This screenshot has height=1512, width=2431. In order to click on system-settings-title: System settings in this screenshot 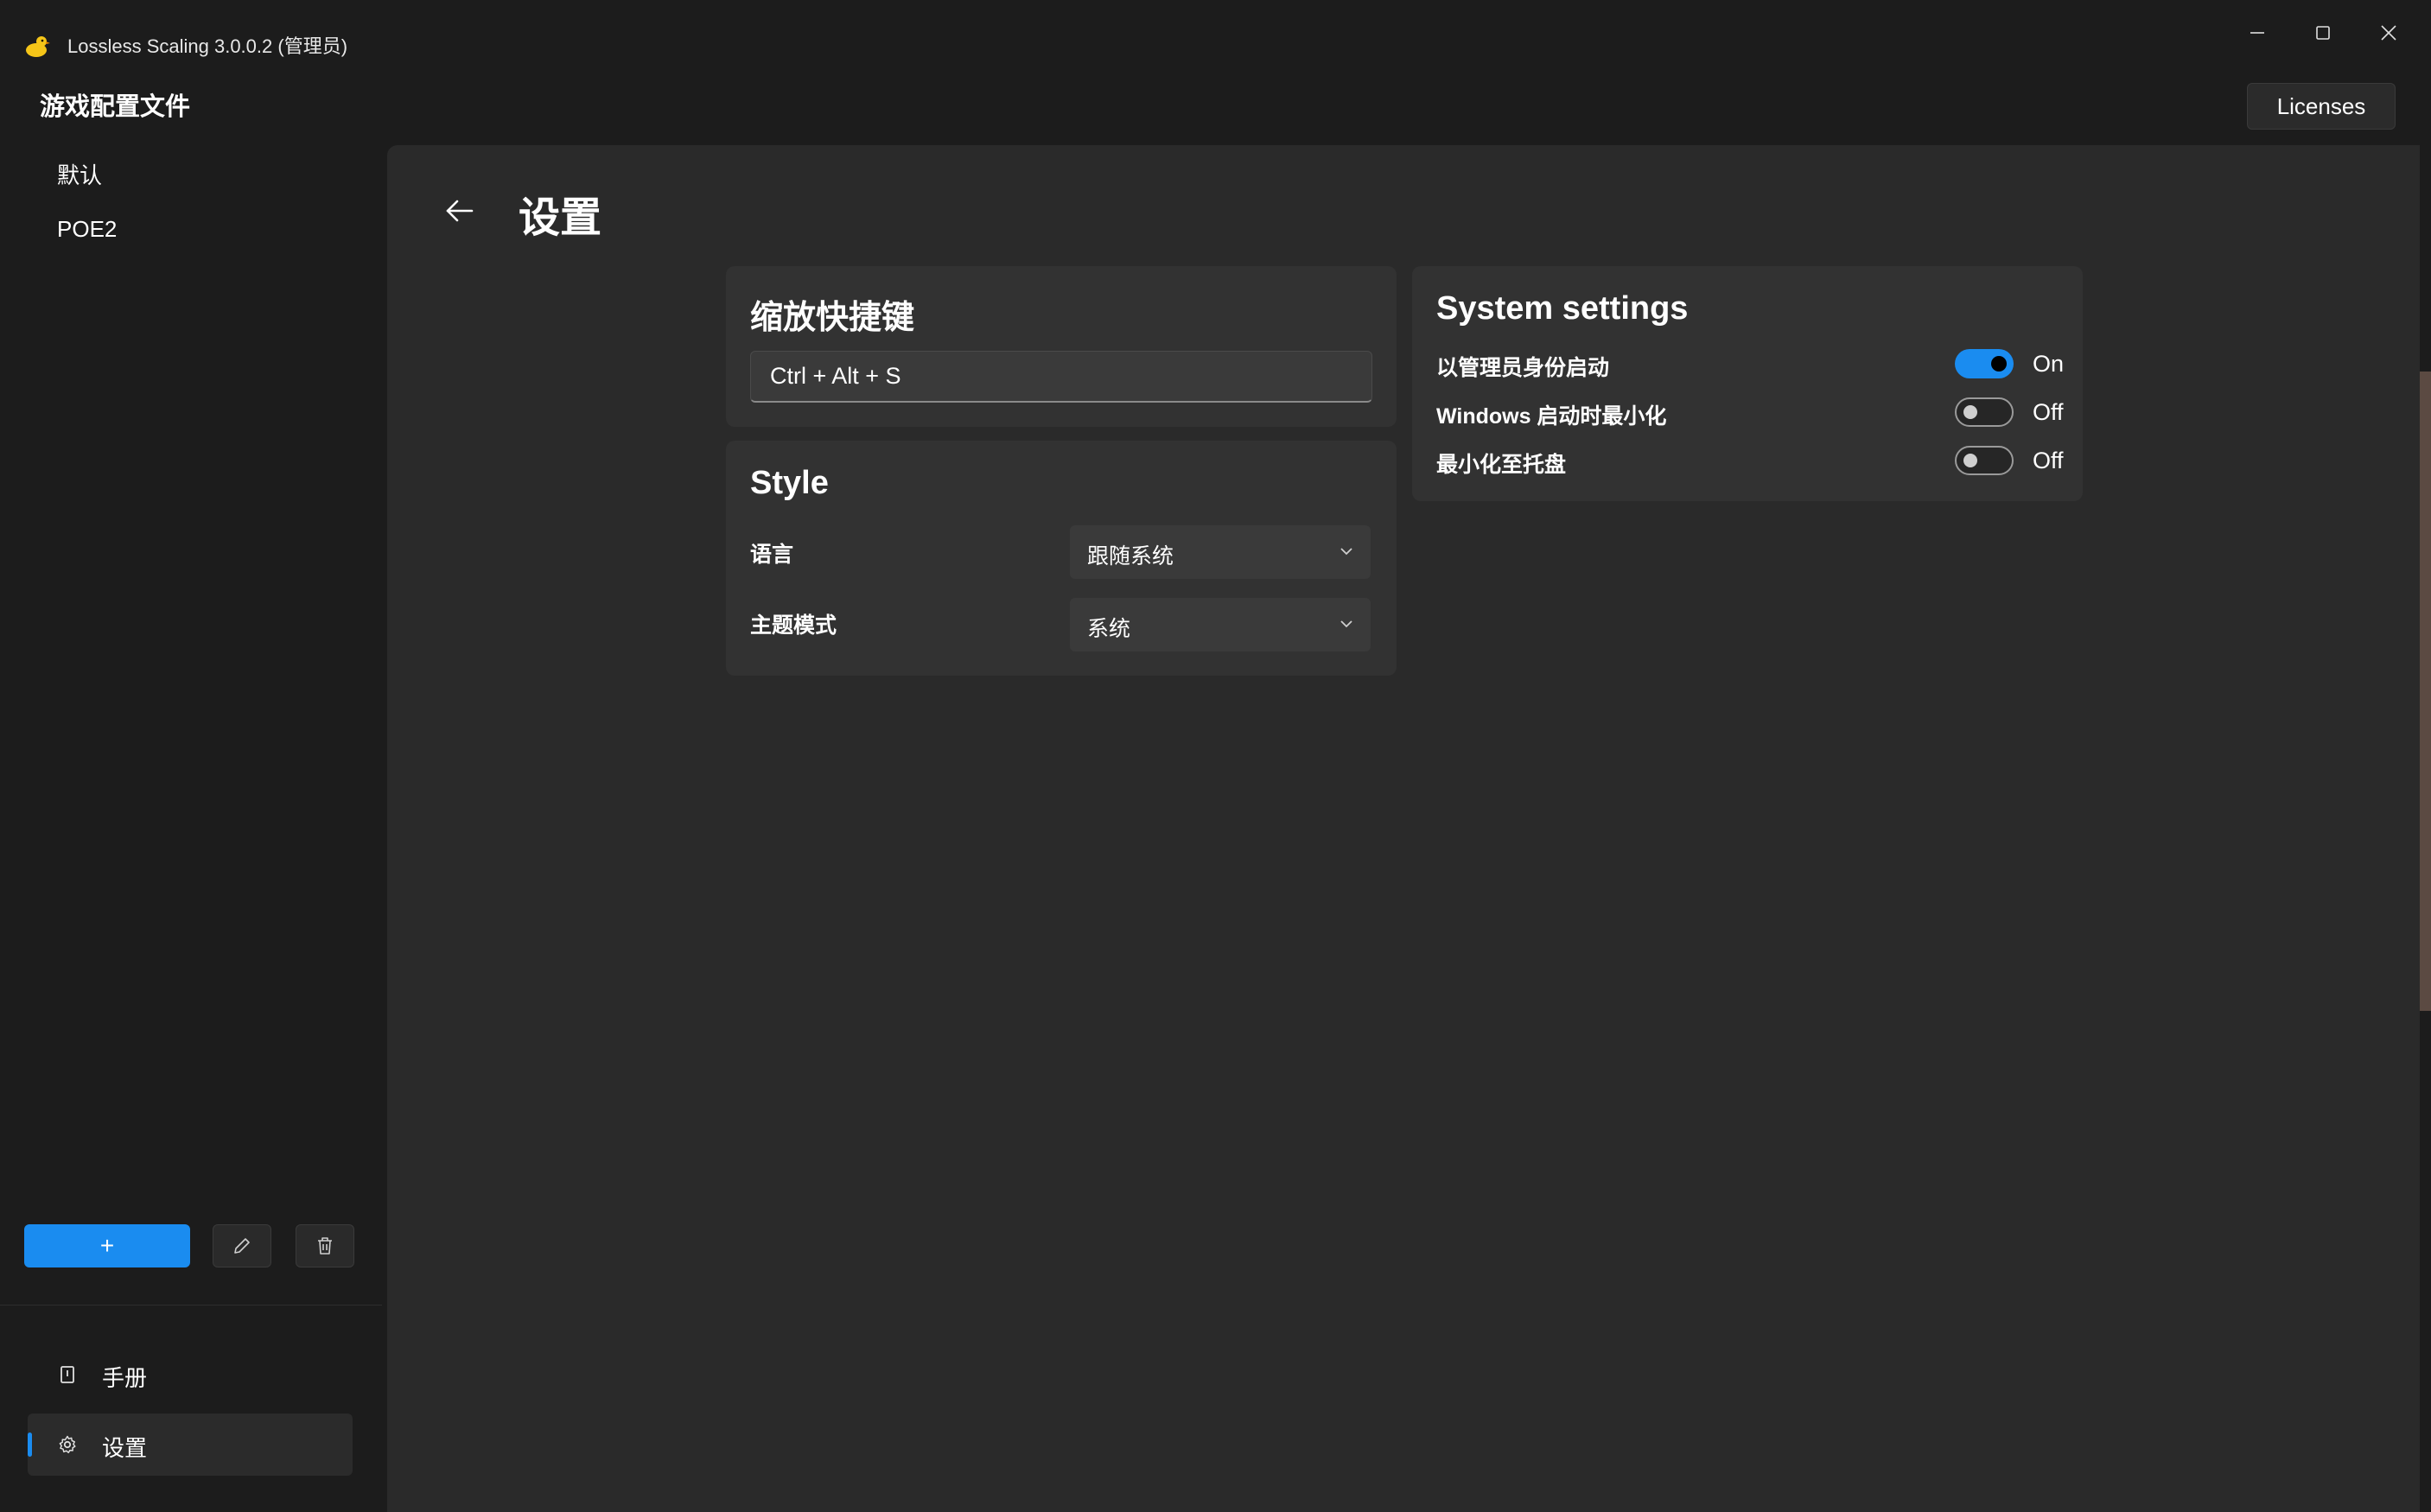, I will do `click(1563, 308)`.